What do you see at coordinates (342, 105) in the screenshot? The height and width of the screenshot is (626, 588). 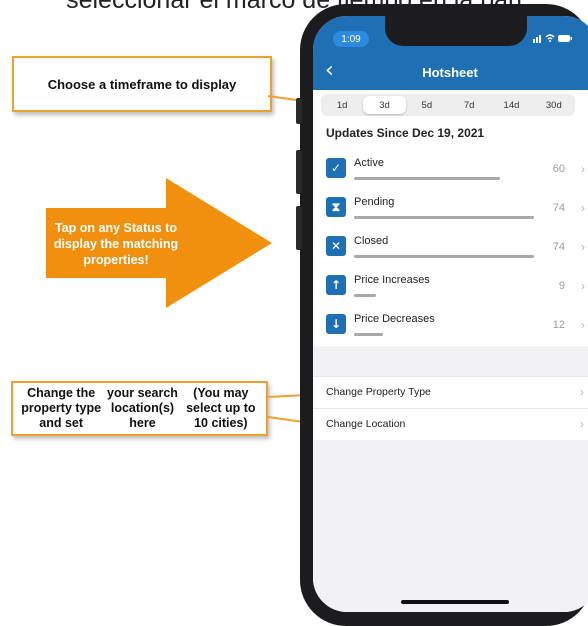 I see `tab-1d: 1d` at bounding box center [342, 105].